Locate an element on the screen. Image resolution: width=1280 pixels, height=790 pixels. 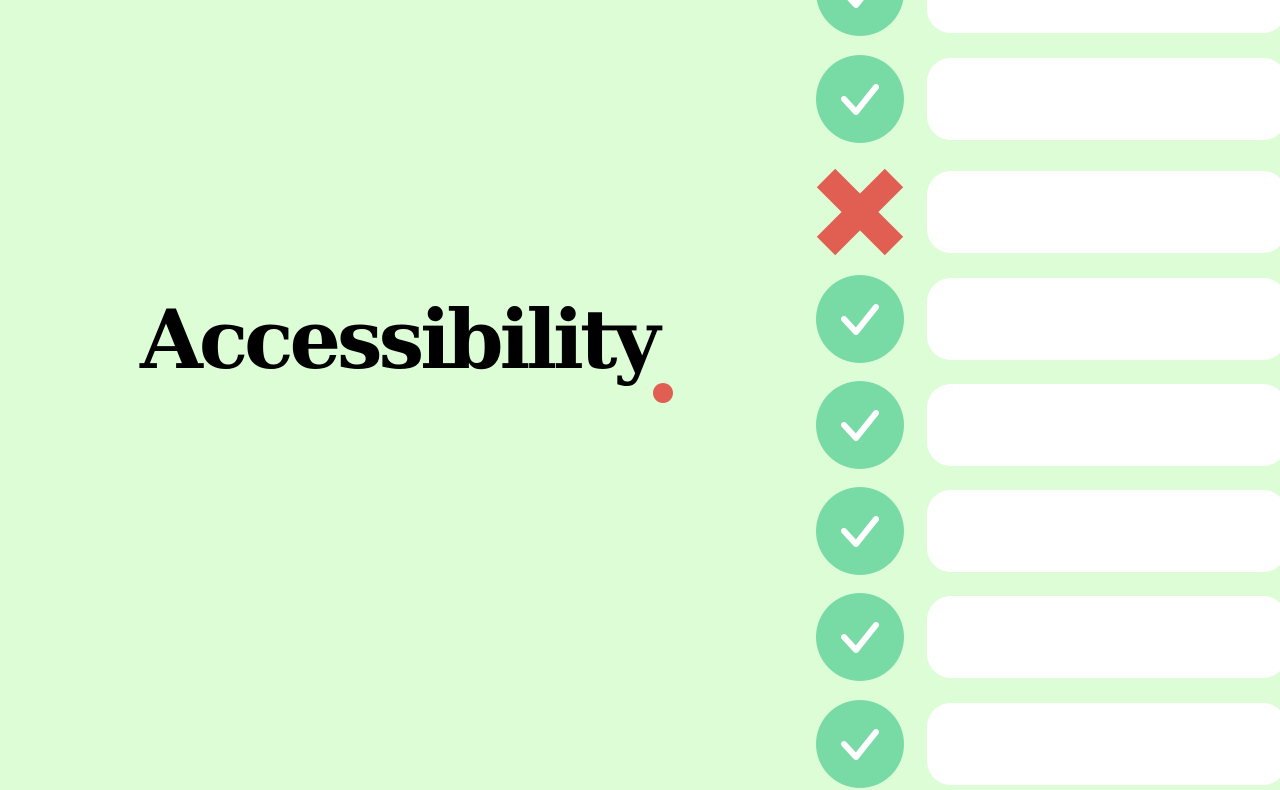
cross-icon is located at coordinates (860, 212).